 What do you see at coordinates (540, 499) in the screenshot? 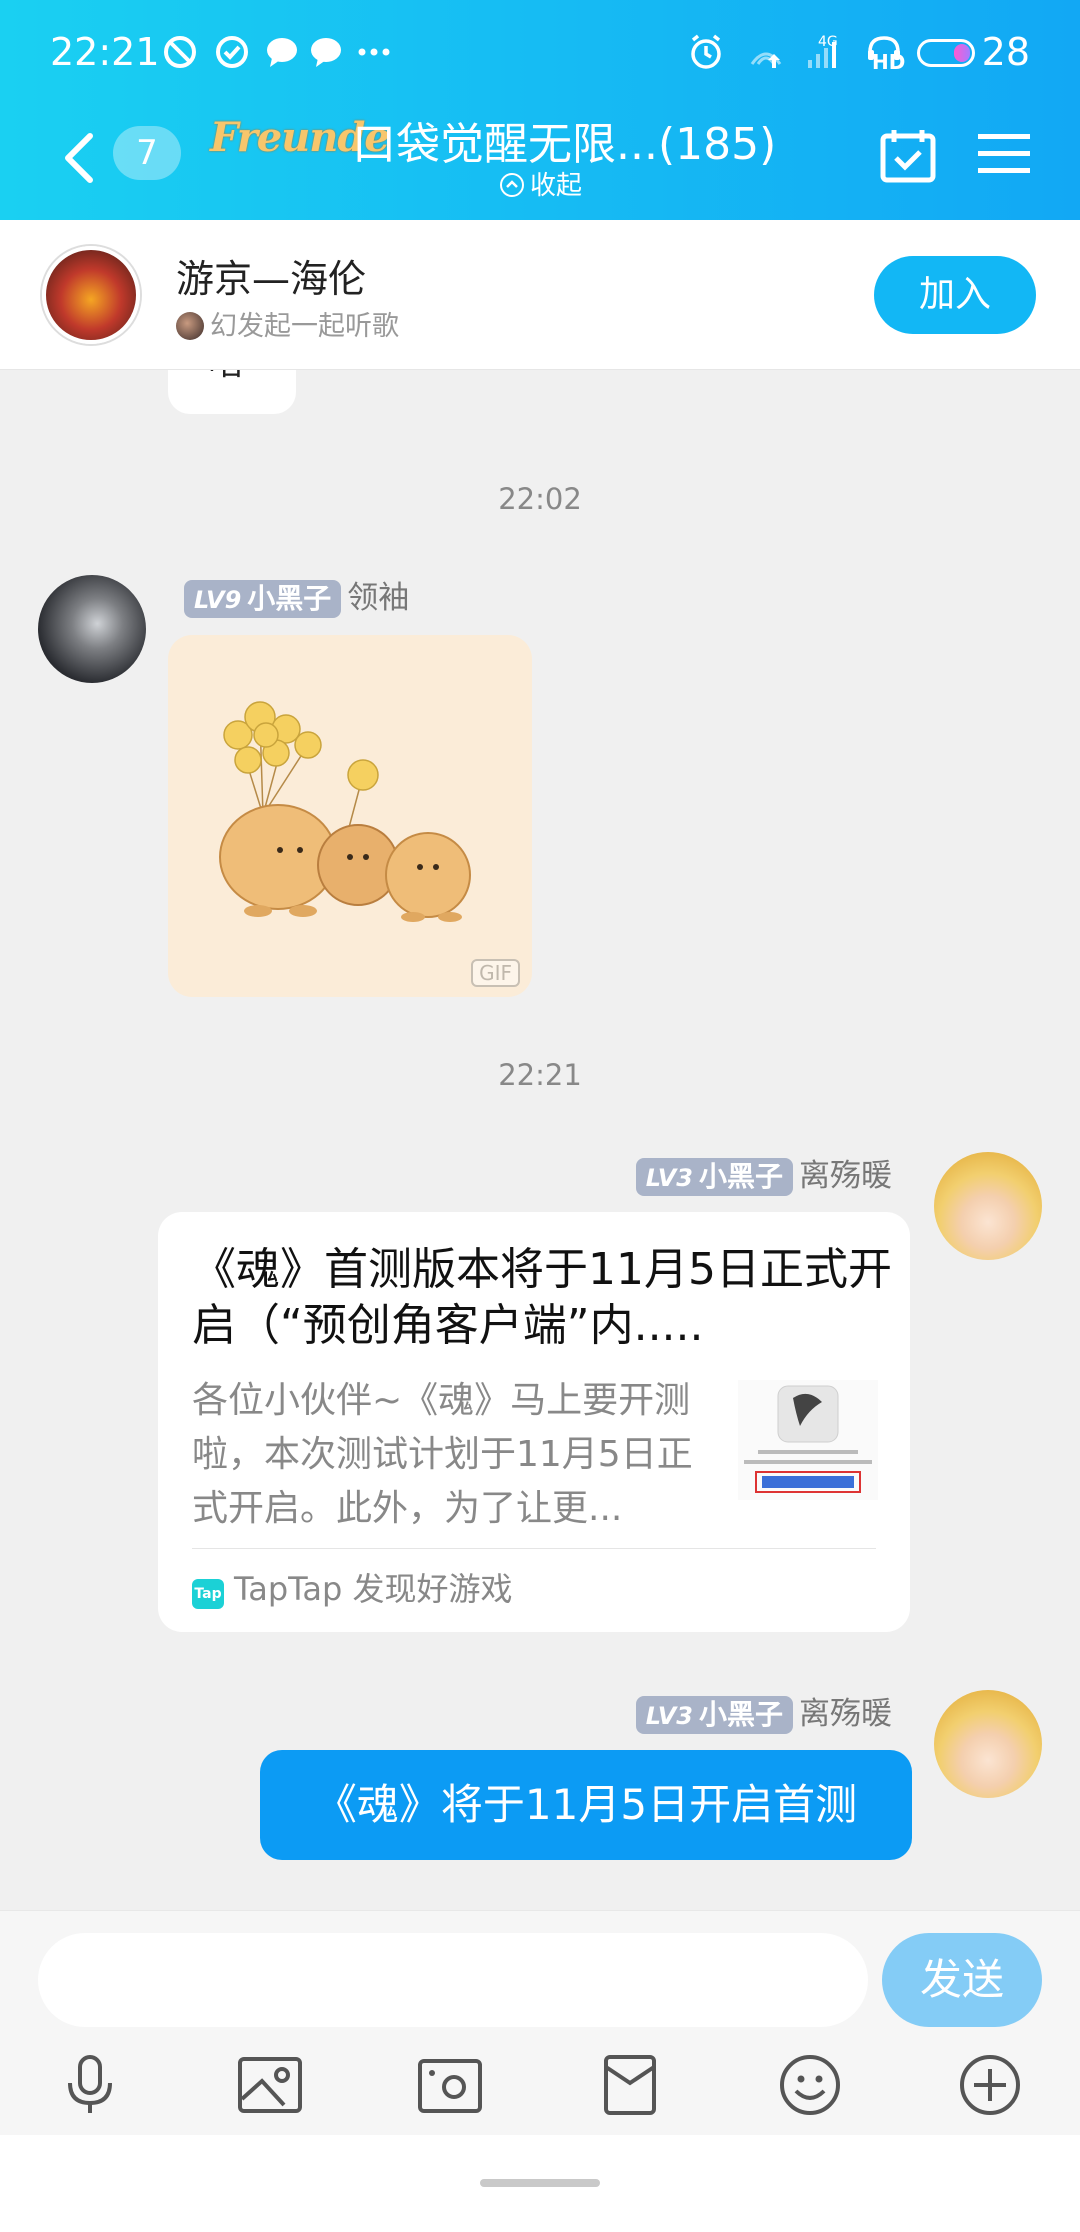
I see `timestamp: 22:02` at bounding box center [540, 499].